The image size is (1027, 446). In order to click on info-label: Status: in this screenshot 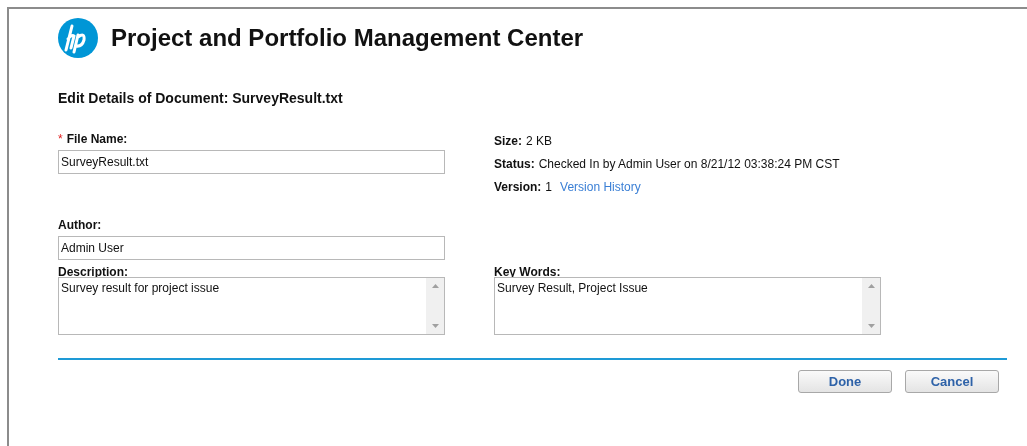, I will do `click(514, 164)`.